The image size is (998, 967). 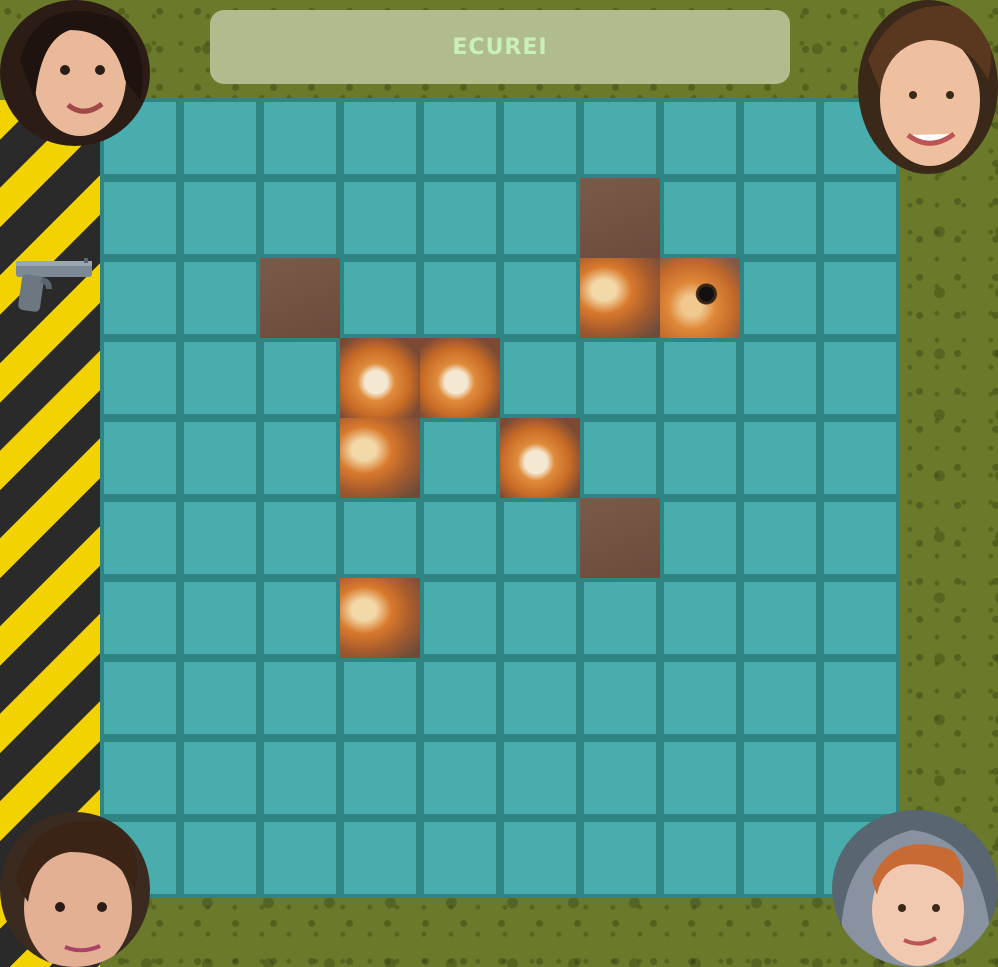 I want to click on game-title: ECUREI, so click(x=500, y=47).